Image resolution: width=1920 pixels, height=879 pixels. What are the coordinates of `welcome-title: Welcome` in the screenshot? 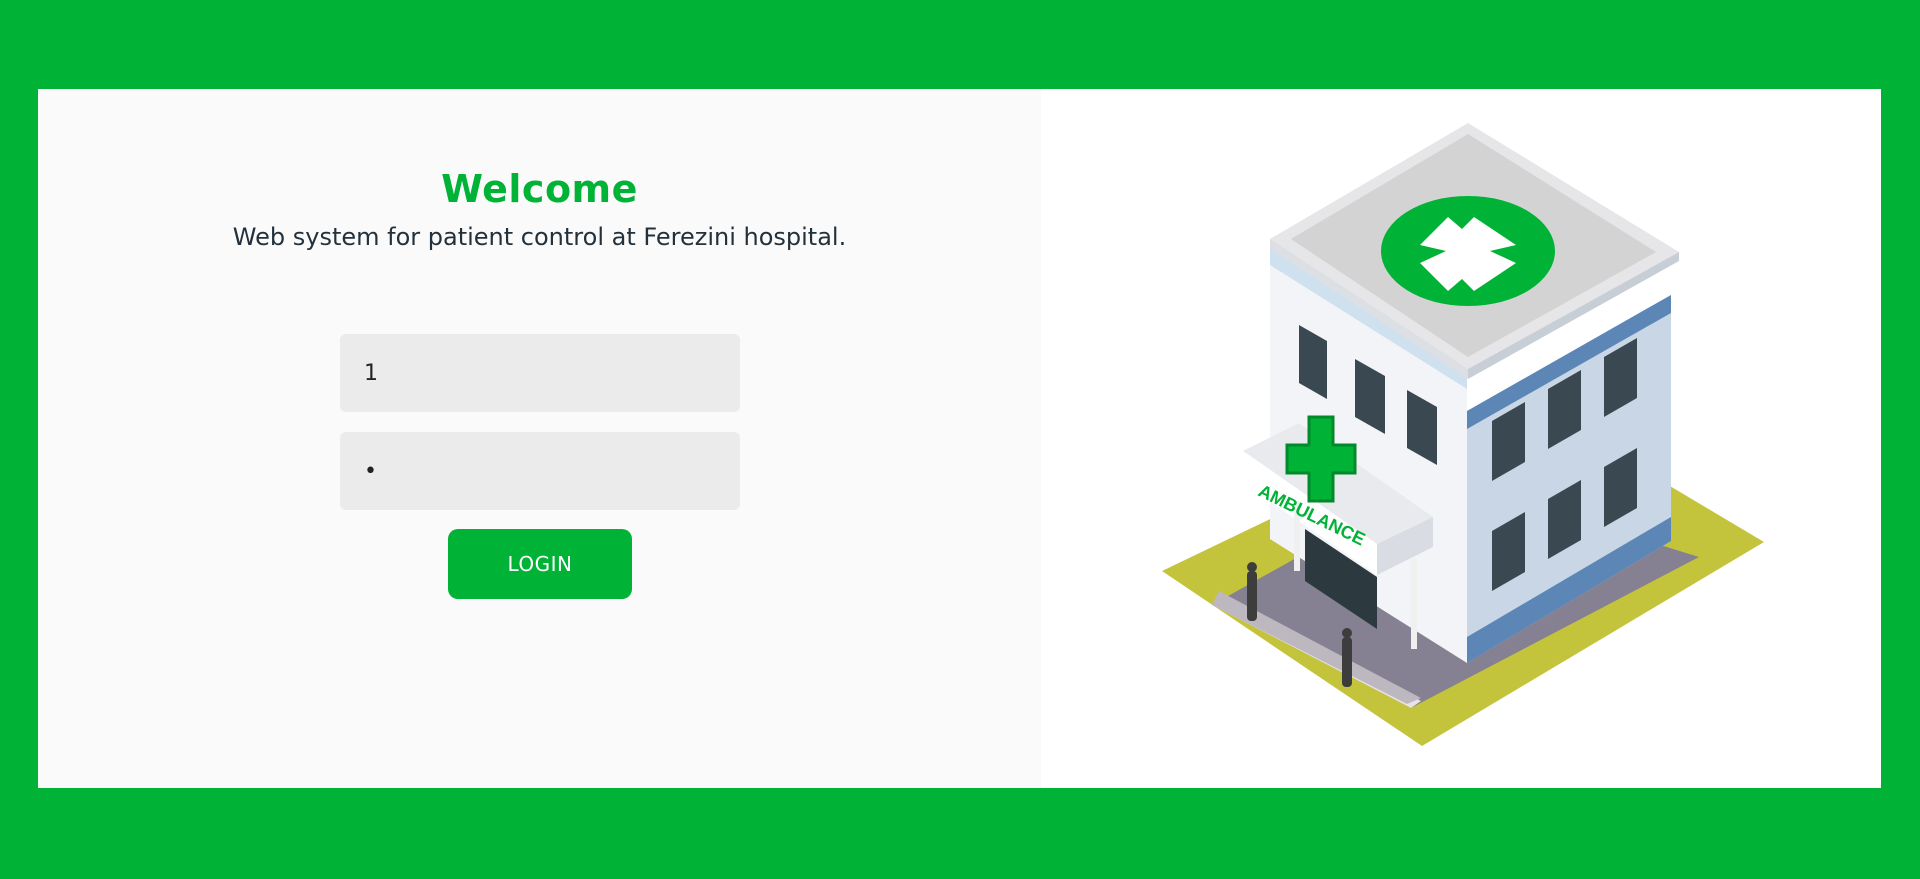 It's located at (539, 189).